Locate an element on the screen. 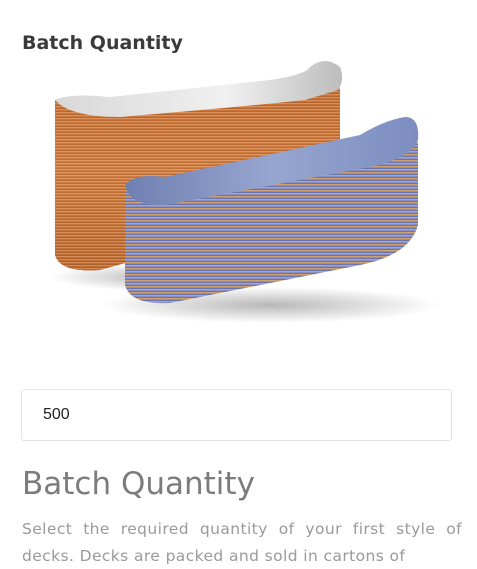 This screenshot has width=477, height=569. info-heading: Batch Quantity is located at coordinates (138, 484).